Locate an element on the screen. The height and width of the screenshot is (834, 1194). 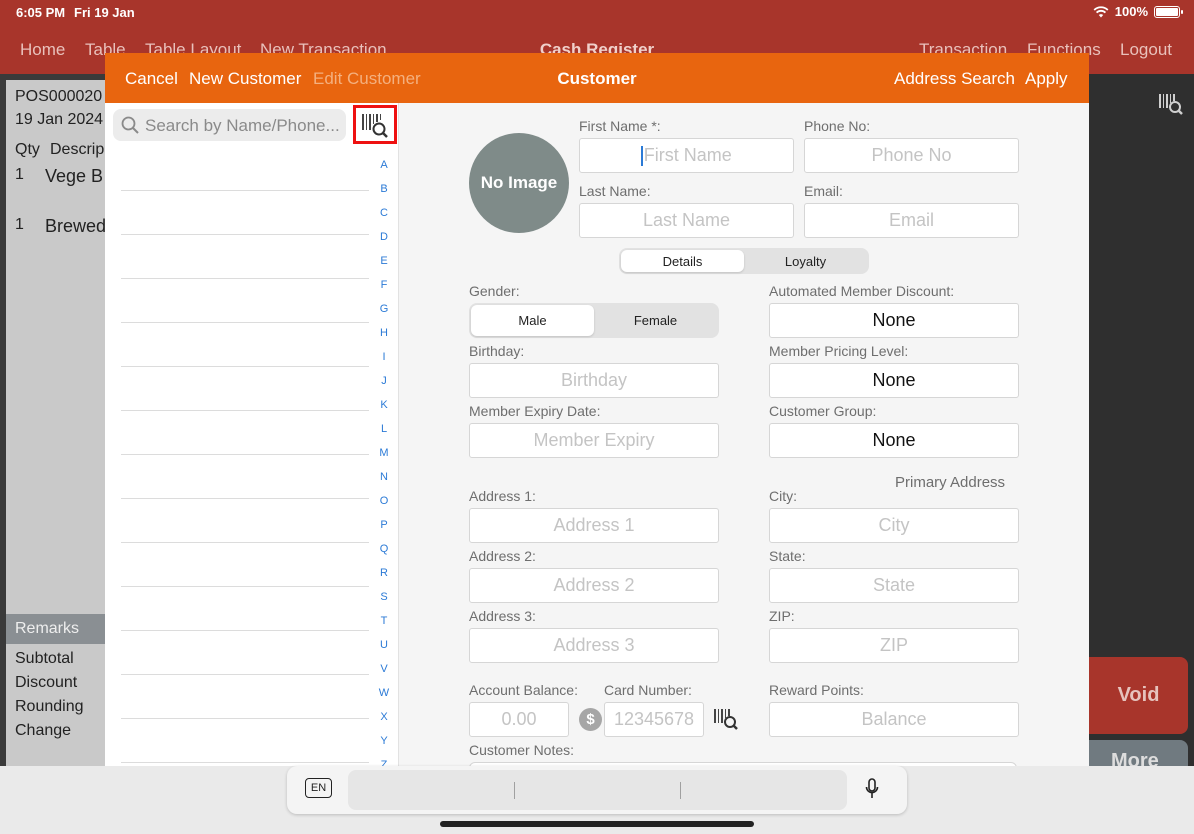
customer-avatar: No Image is located at coordinates (519, 183).